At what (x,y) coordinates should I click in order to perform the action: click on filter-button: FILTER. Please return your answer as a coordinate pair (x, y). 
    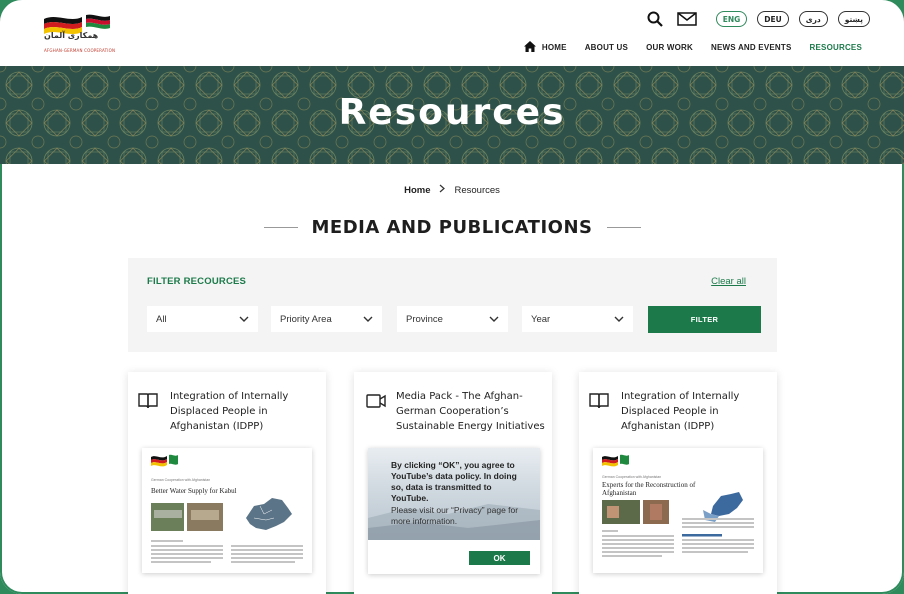
    Looking at the image, I should click on (704, 319).